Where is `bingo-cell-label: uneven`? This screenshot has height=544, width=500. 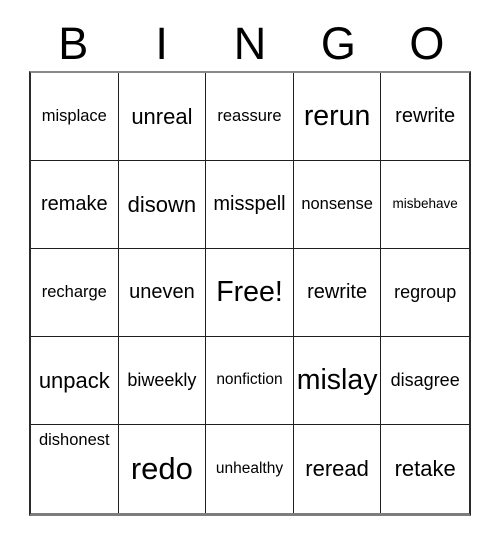 bingo-cell-label: uneven is located at coordinates (162, 292).